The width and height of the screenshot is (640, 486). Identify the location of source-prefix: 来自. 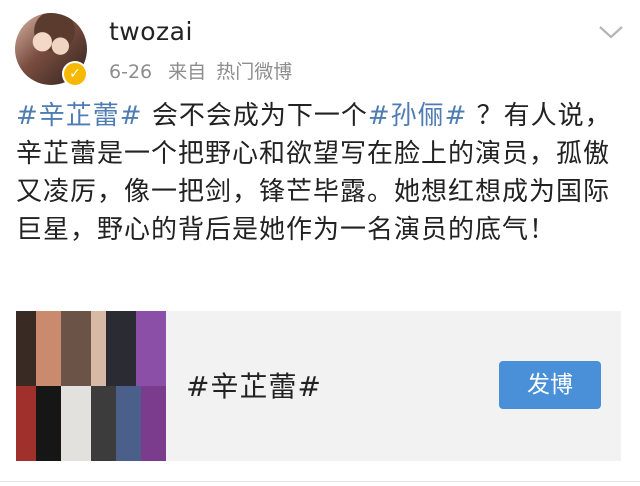
(187, 72).